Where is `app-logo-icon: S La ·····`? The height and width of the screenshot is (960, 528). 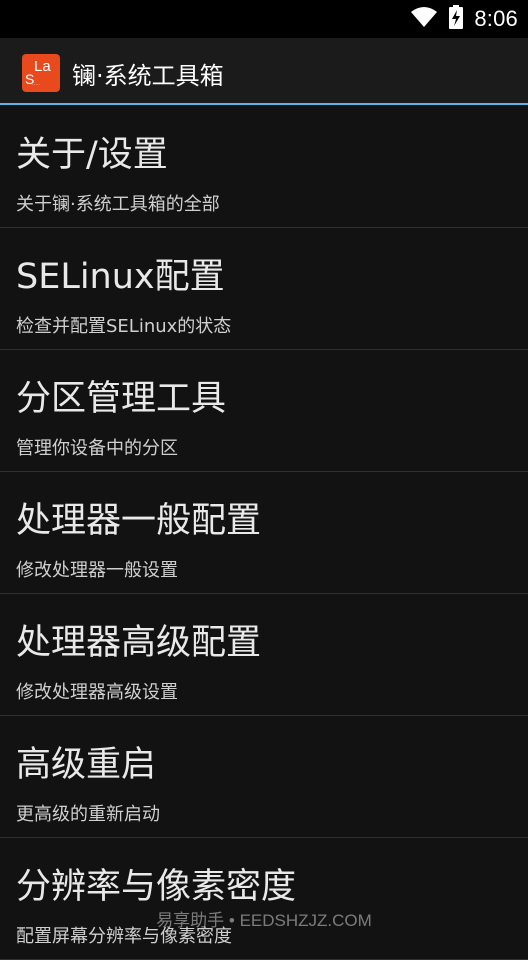 app-logo-icon: S La ····· is located at coordinates (41, 73).